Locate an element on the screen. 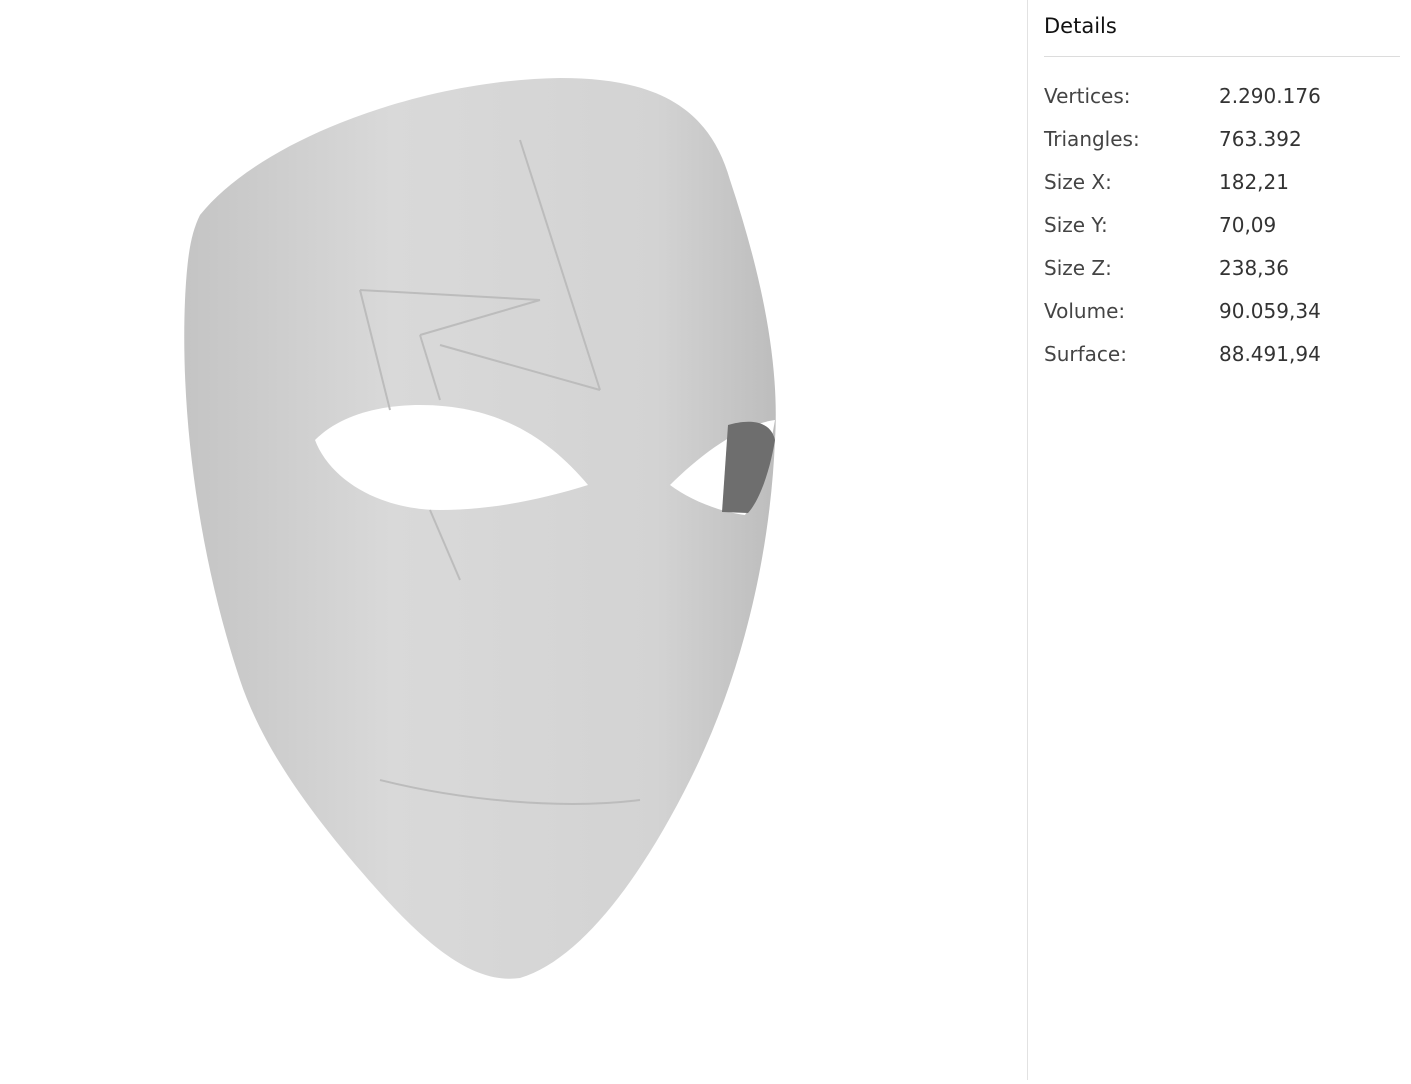 The image size is (1411, 1084). detail-label: Volume: is located at coordinates (1085, 310).